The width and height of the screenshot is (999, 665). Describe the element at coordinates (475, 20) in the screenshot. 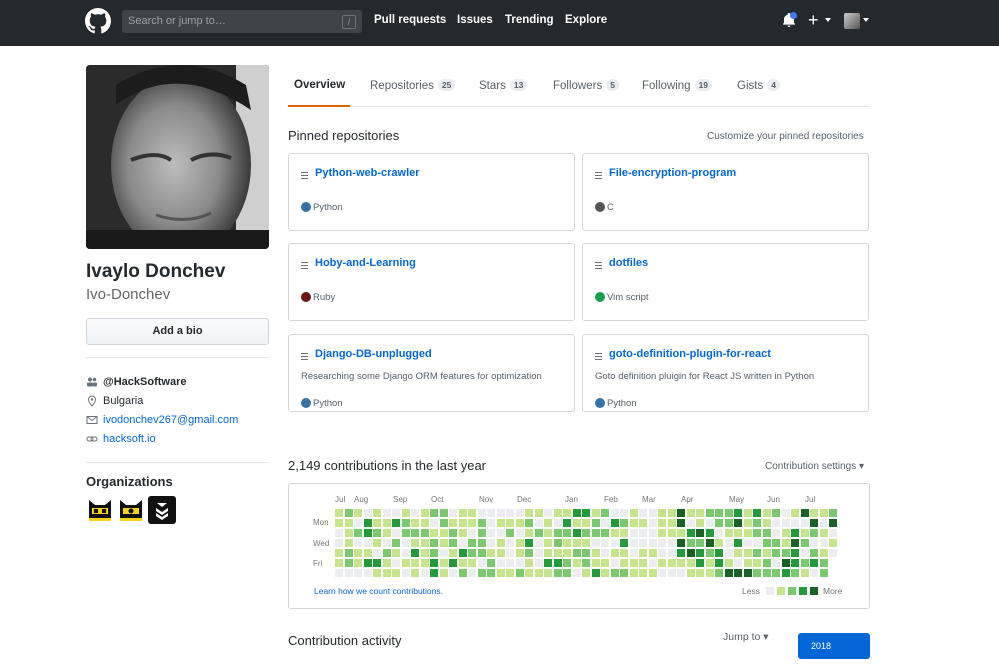

I see `nav-issues: Issues` at that location.